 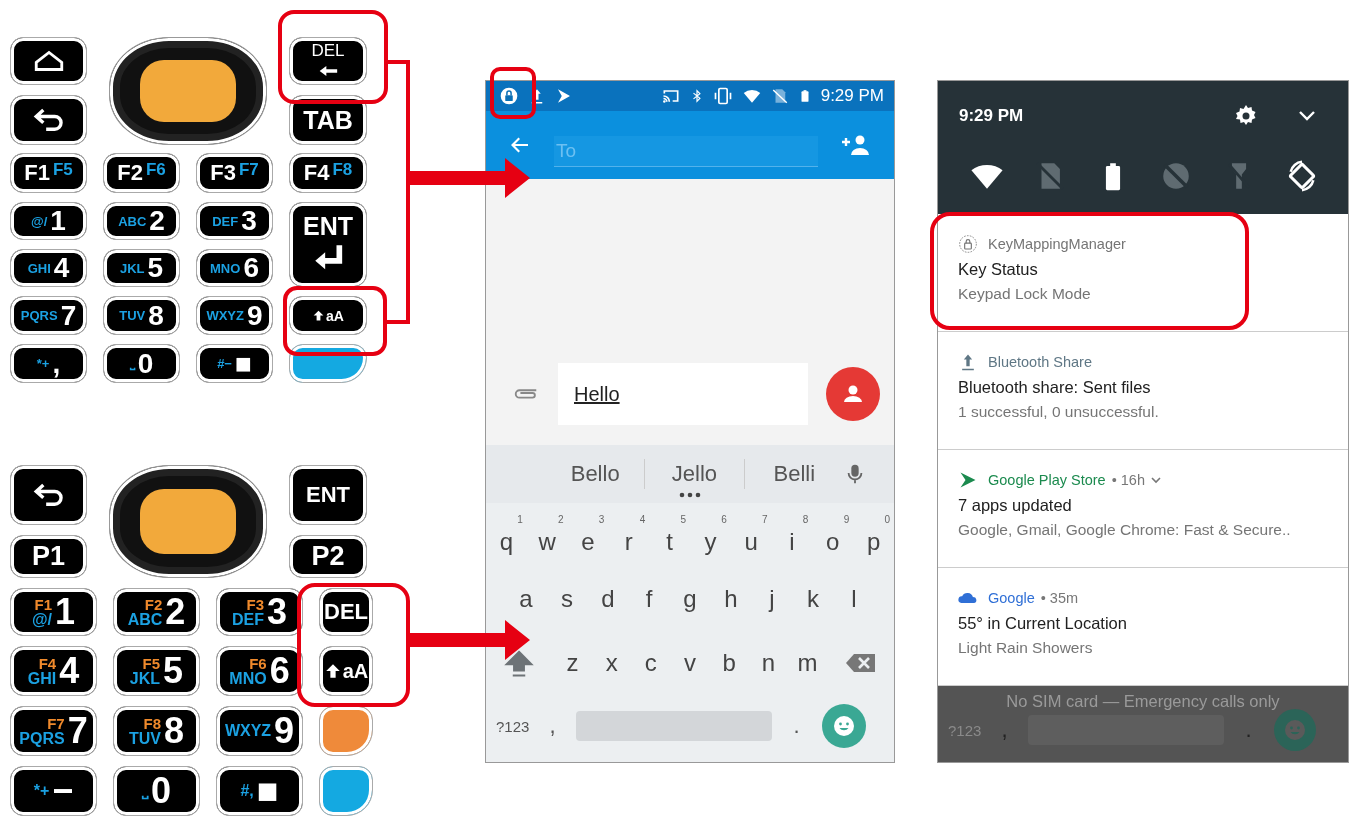 I want to click on keyboard-key: w 2, so click(x=547, y=535).